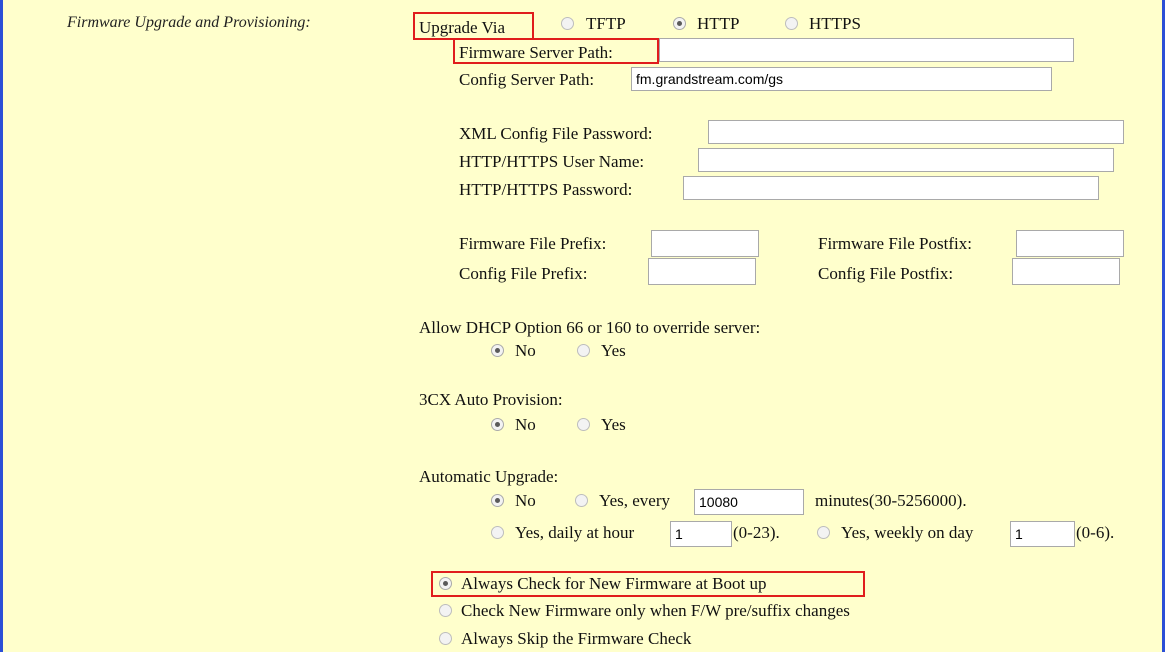  What do you see at coordinates (895, 243) in the screenshot?
I see `firmware-file-postfix-label: Firmware File Postfix:` at bounding box center [895, 243].